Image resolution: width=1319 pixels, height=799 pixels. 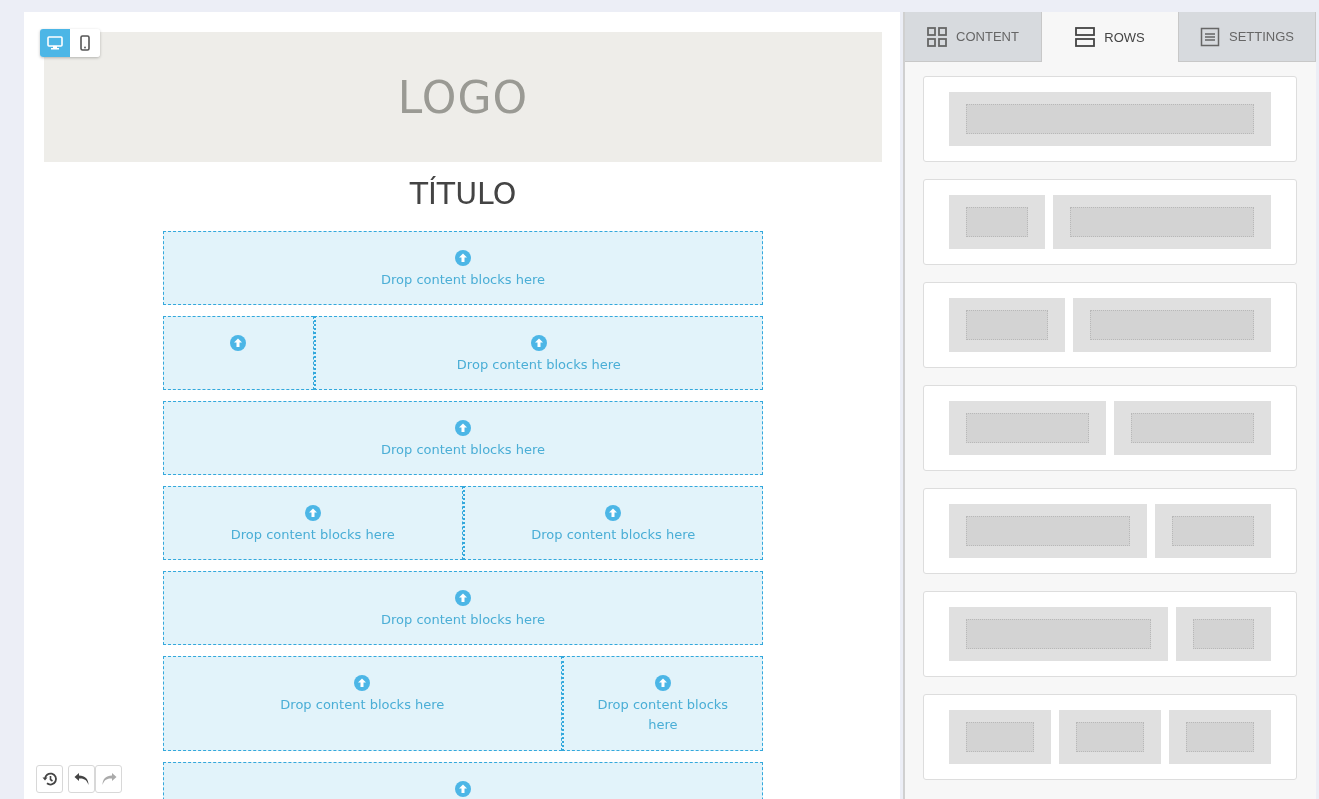 I want to click on grid-icon, so click(x=937, y=36).